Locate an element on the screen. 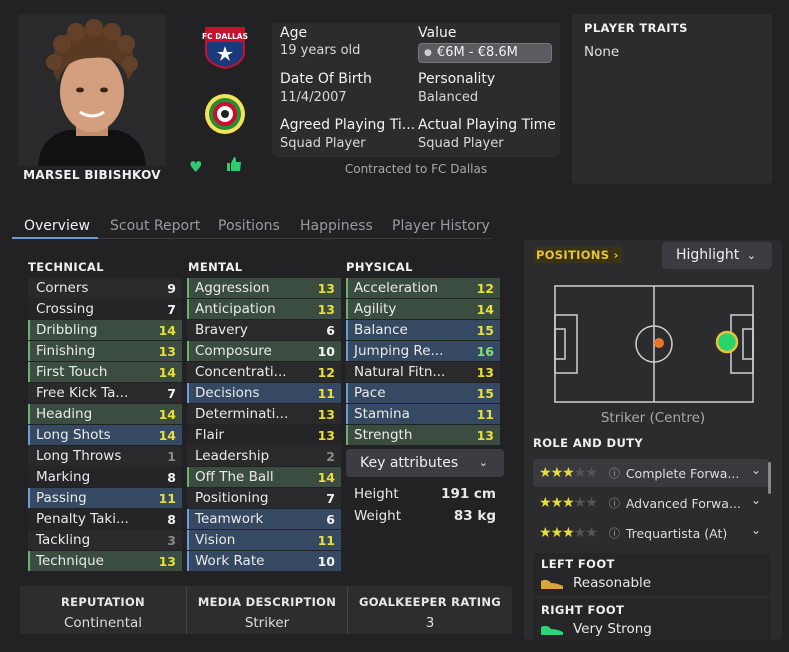 Image resolution: width=789 pixels, height=652 pixels. scrollbar is located at coordinates (769, 478).